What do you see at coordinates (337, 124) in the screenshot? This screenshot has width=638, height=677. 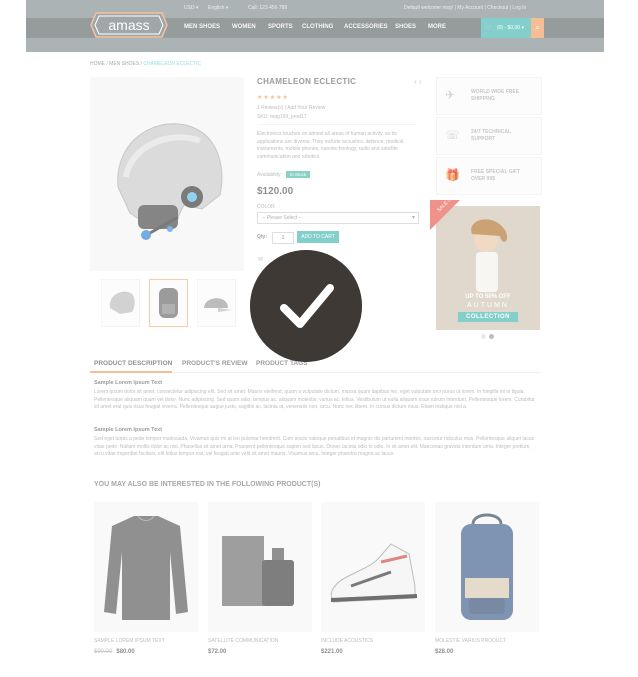 I see `divider` at bounding box center [337, 124].